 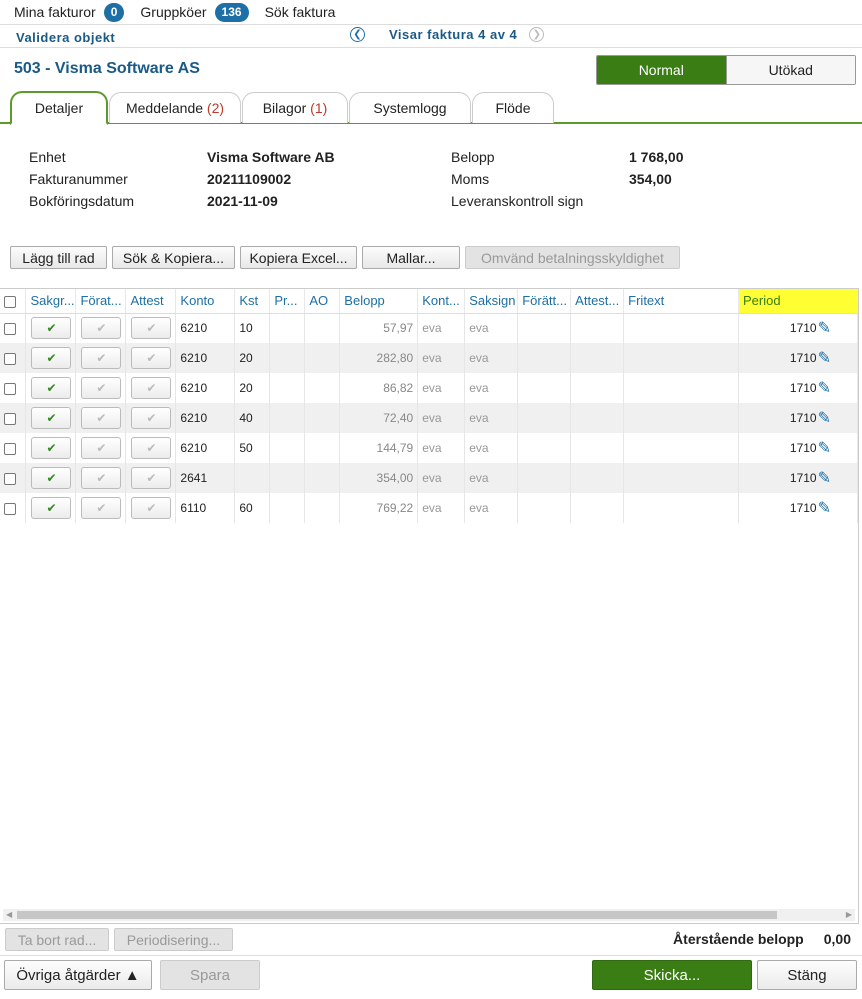 What do you see at coordinates (10, 301) in the screenshot?
I see `select-all-checkbox` at bounding box center [10, 301].